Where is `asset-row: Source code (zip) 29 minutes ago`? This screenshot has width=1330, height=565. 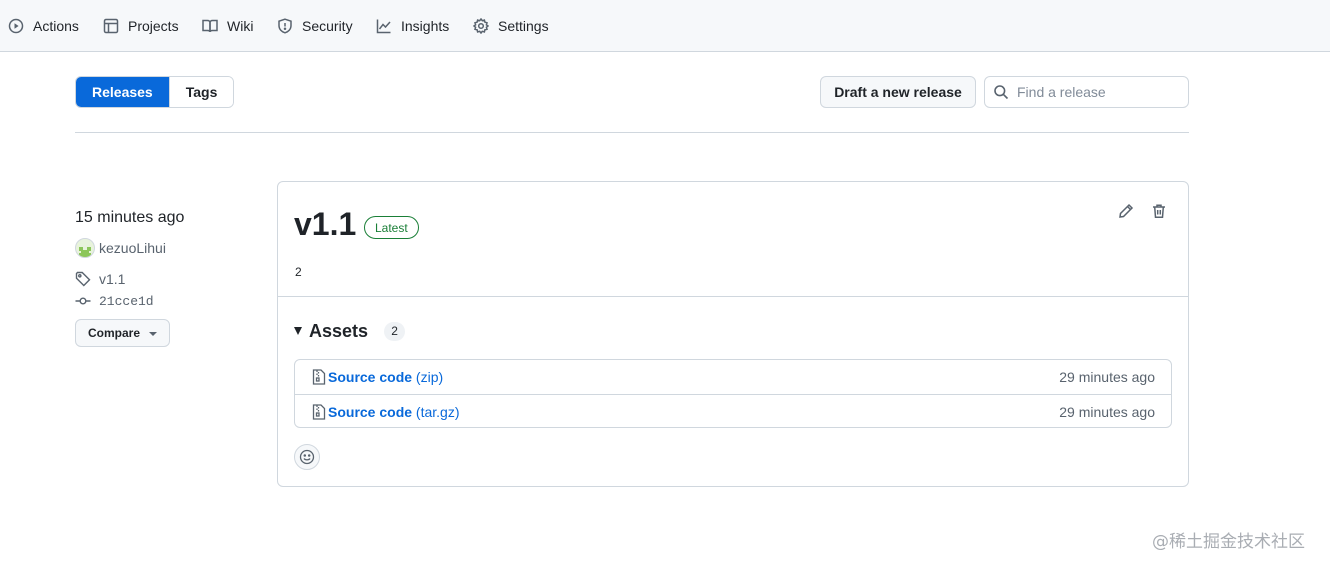
asset-row: Source code (zip) 29 minutes ago is located at coordinates (733, 377).